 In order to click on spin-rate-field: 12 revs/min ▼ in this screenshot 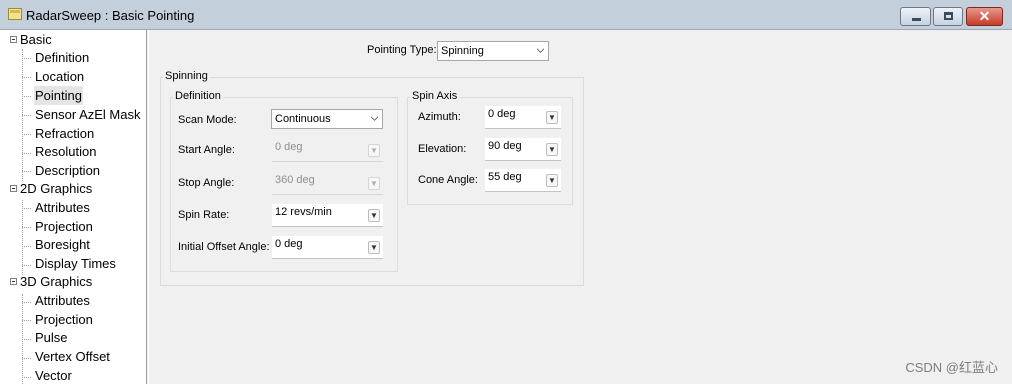, I will do `click(327, 215)`.